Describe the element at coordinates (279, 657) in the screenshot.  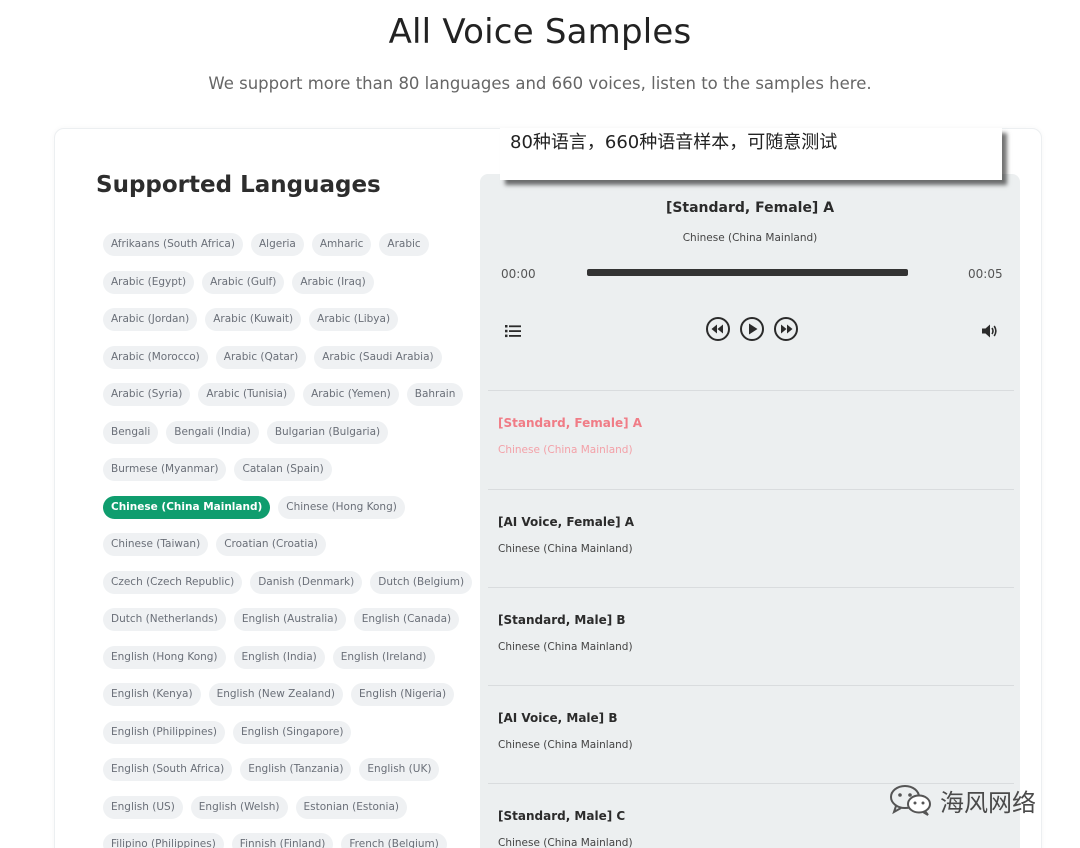
I see `language-chip: English (India)` at that location.